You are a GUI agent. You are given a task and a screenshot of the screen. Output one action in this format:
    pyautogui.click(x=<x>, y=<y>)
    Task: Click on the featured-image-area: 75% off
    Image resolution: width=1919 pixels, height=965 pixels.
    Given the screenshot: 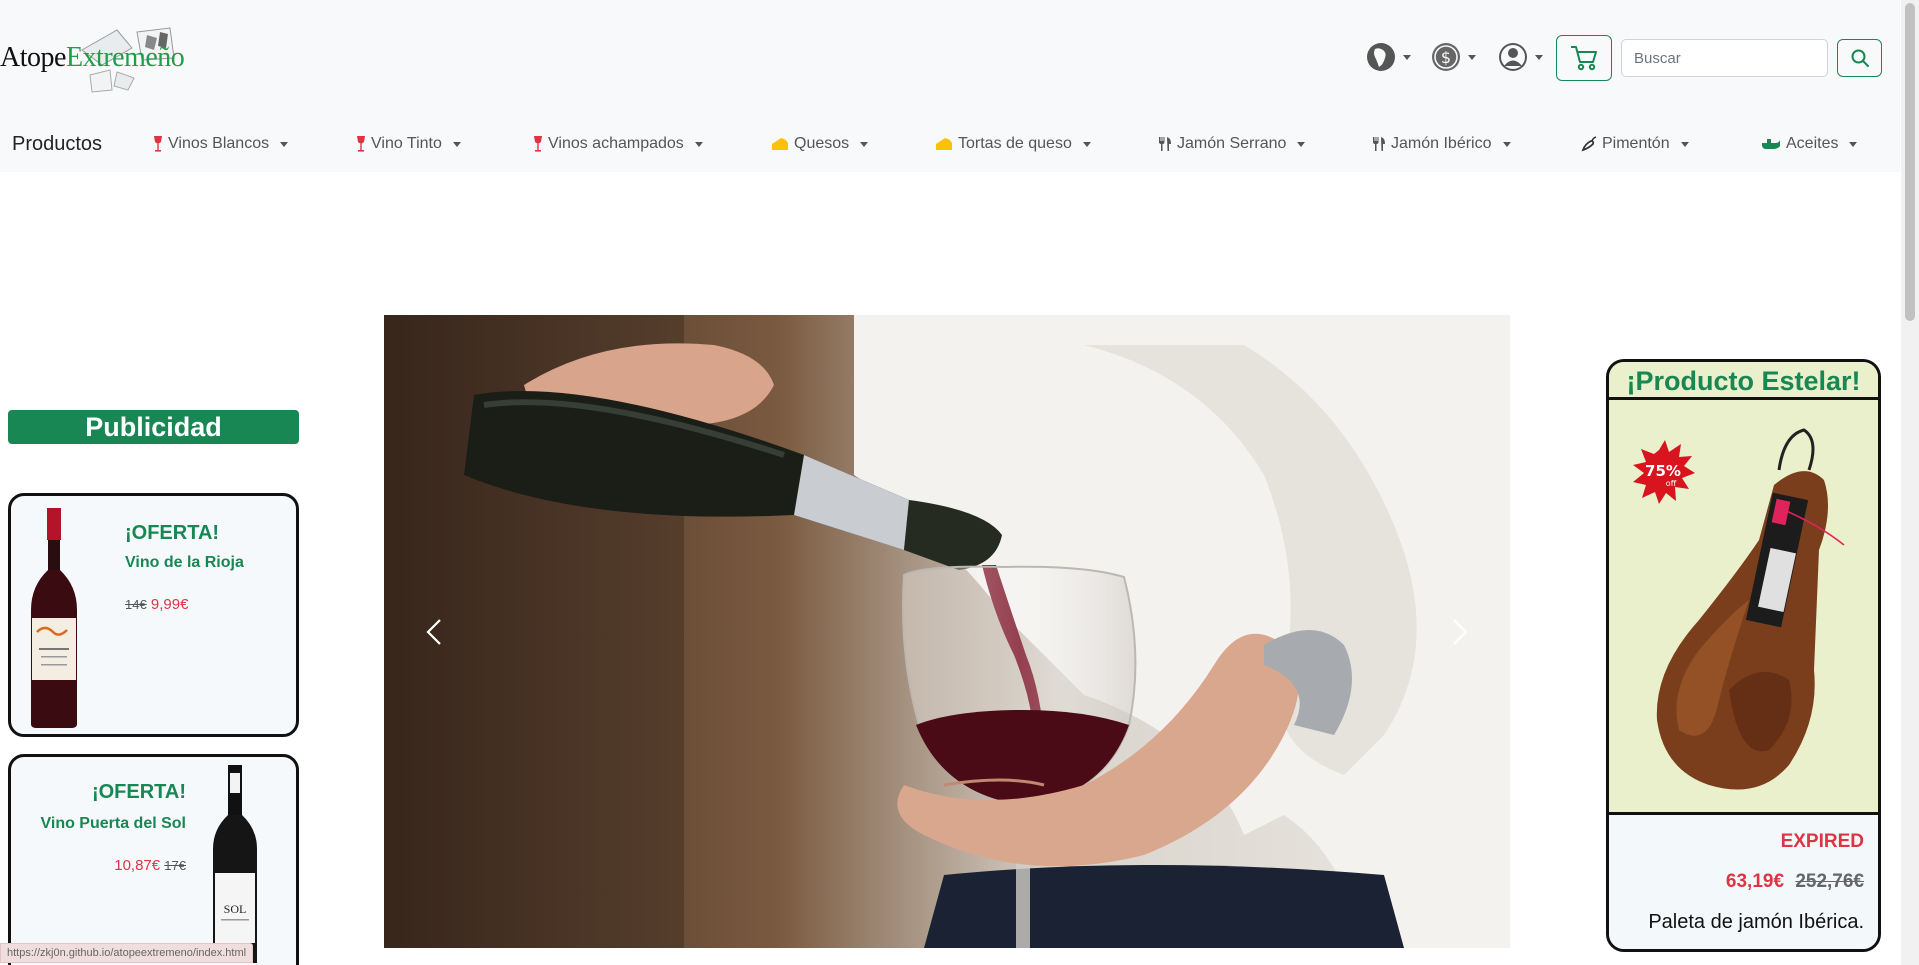 What is the action you would take?
    pyautogui.click(x=1743, y=607)
    